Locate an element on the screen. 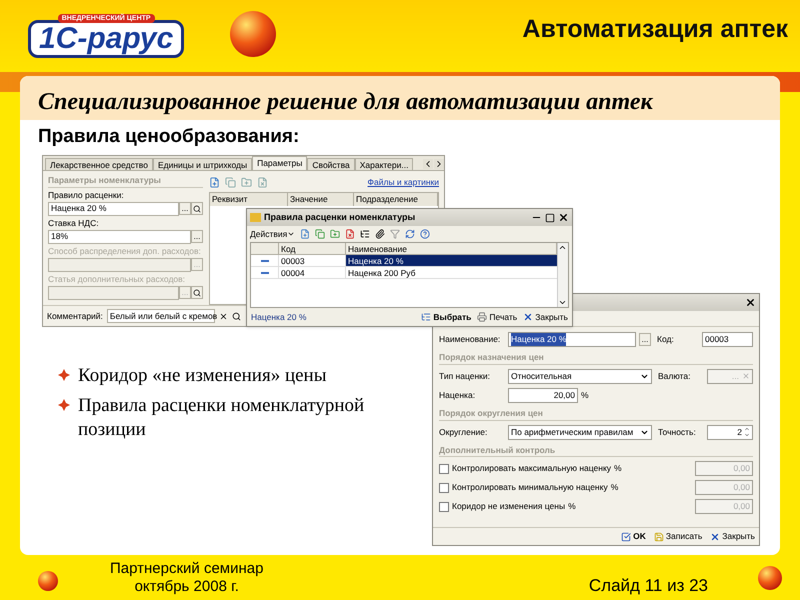 The height and width of the screenshot is (600, 800). select-icon is located at coordinates (426, 317).